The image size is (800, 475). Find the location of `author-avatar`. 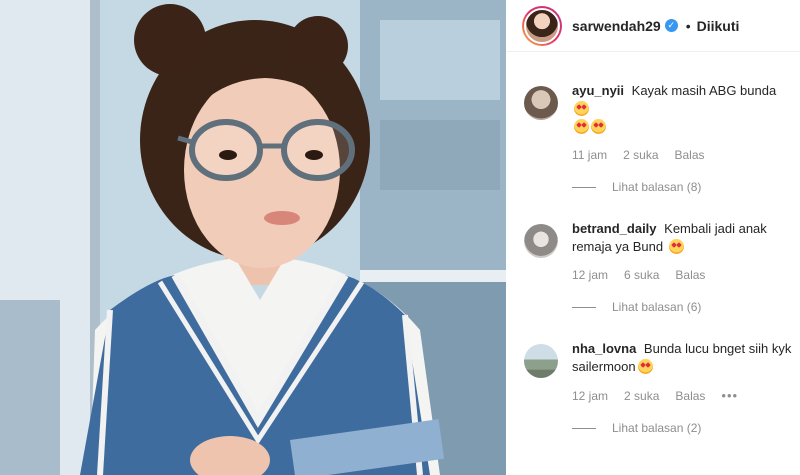

author-avatar is located at coordinates (542, 25).